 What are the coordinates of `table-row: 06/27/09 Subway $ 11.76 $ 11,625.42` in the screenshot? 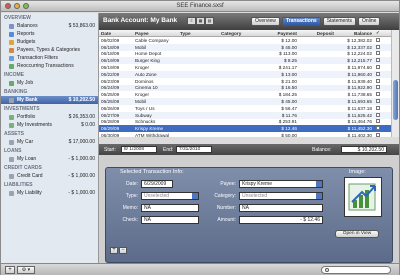 It's located at (249, 115).